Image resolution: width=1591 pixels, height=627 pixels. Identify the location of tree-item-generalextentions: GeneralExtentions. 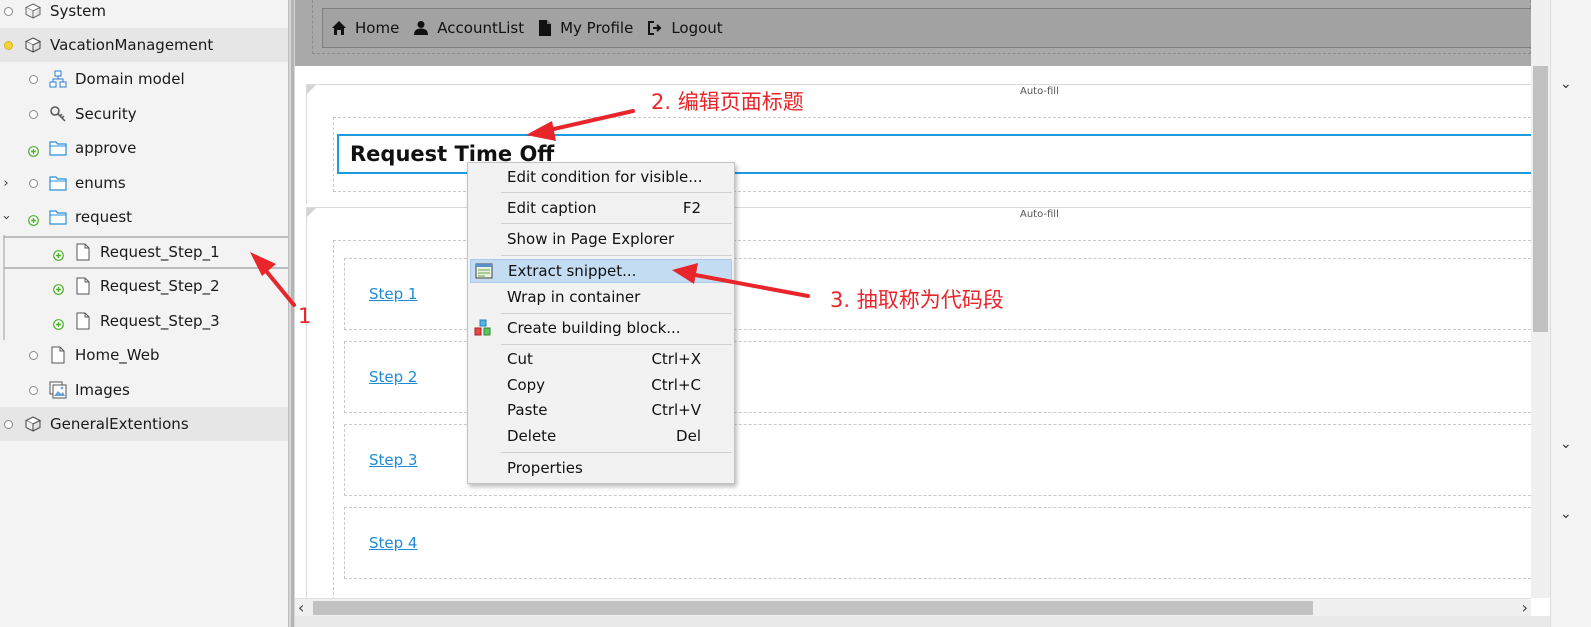
(144, 424).